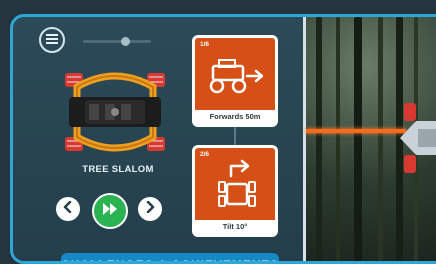 This screenshot has width=436, height=264. Describe the element at coordinates (170, 257) in the screenshot. I see `challenges-achievements-tab: CHALLENGES & ACHIEVEMENTS` at that location.